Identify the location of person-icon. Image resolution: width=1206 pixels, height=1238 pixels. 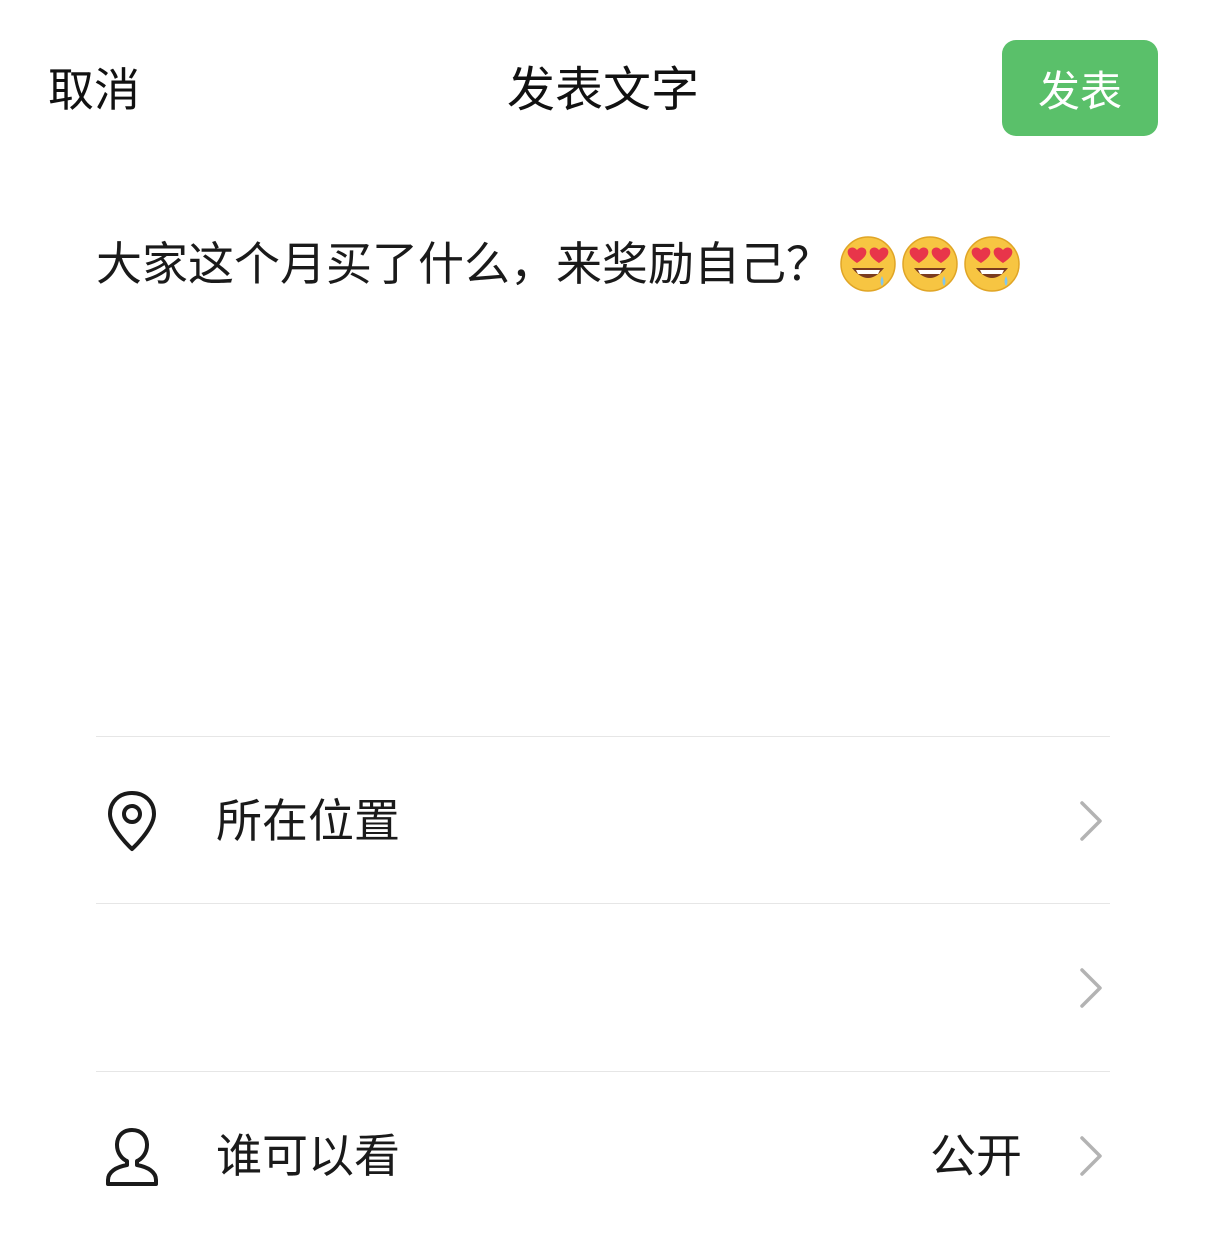
(132, 1157).